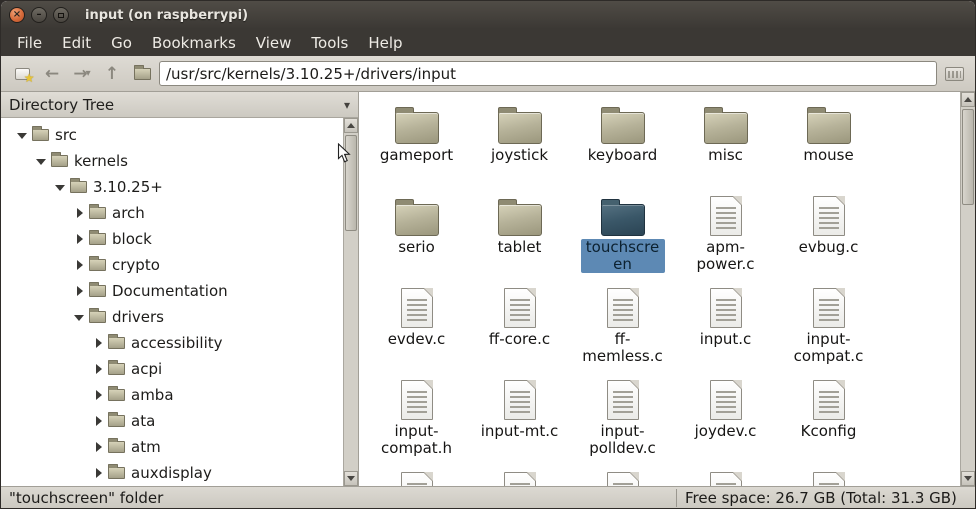  What do you see at coordinates (274, 43) in the screenshot?
I see `menu-view: View` at bounding box center [274, 43].